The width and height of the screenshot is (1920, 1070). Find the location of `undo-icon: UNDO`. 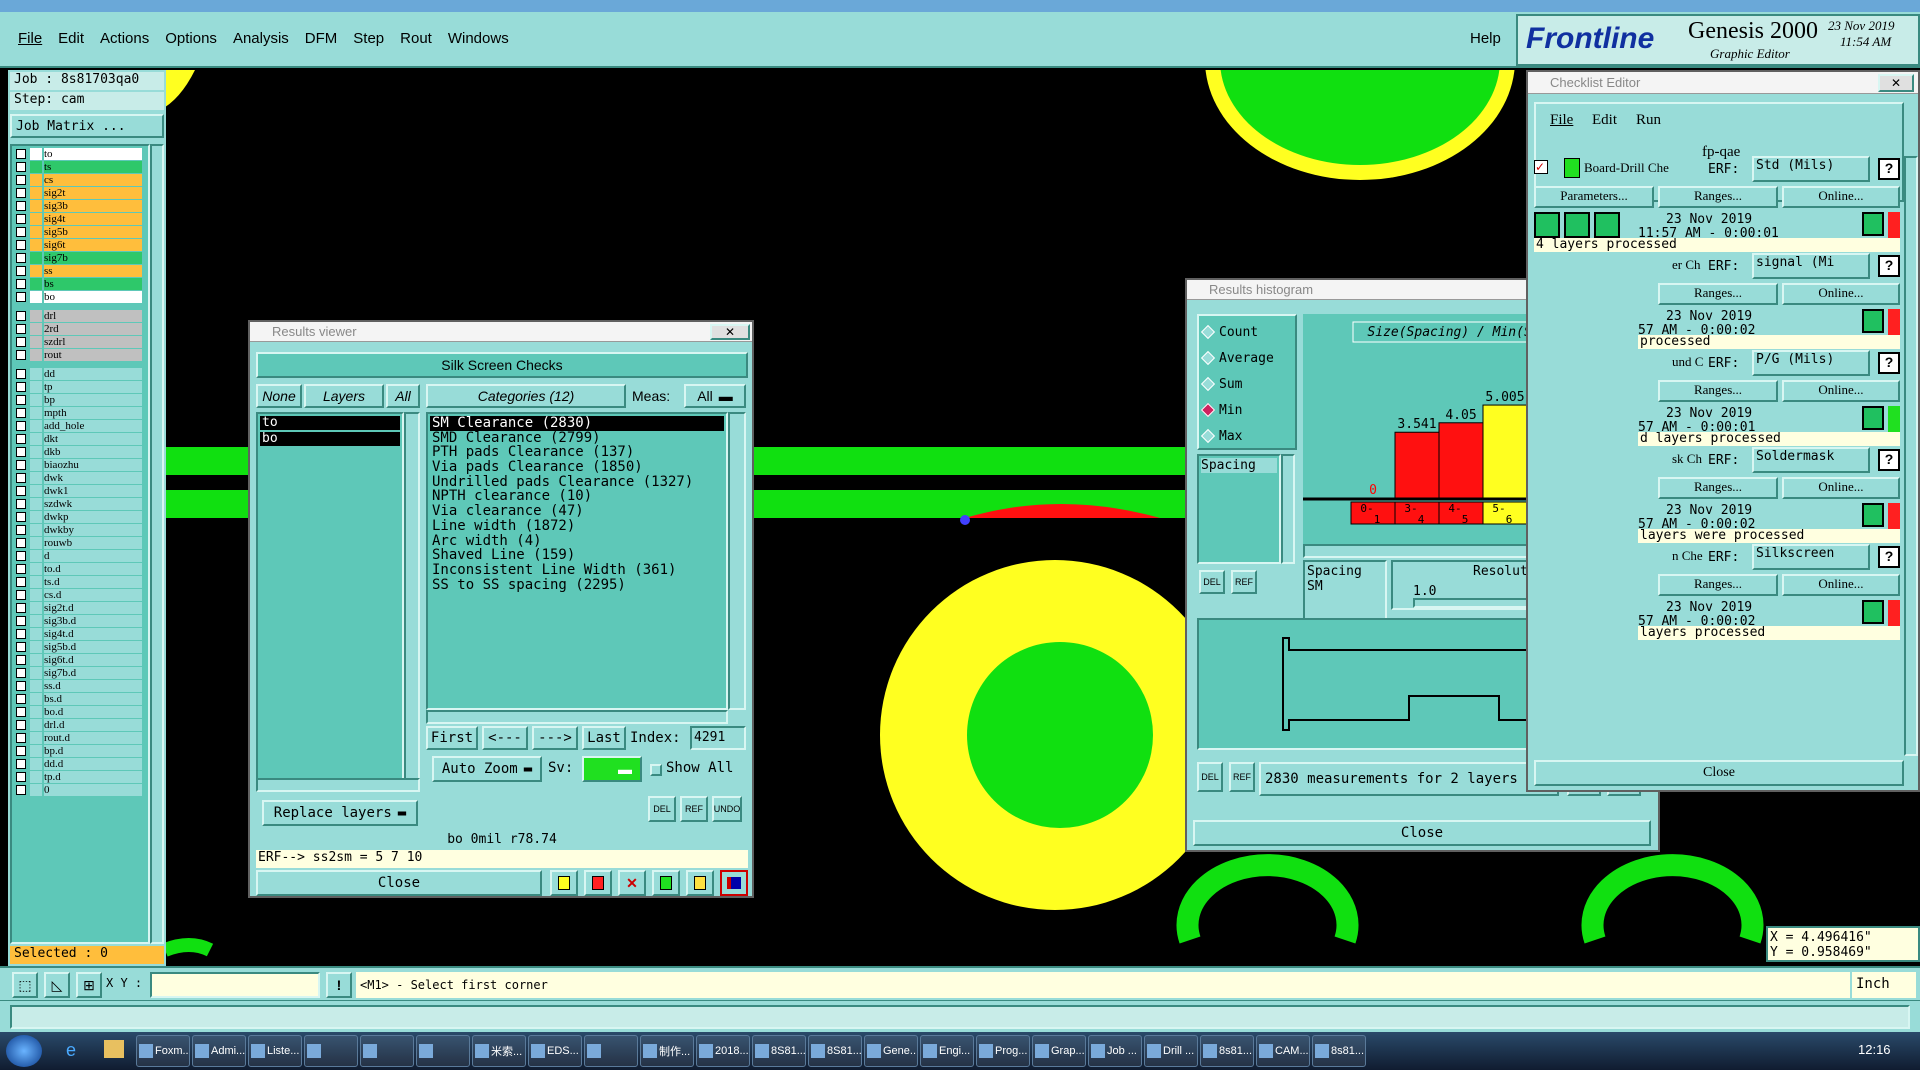

undo-icon: UNDO is located at coordinates (727, 809).